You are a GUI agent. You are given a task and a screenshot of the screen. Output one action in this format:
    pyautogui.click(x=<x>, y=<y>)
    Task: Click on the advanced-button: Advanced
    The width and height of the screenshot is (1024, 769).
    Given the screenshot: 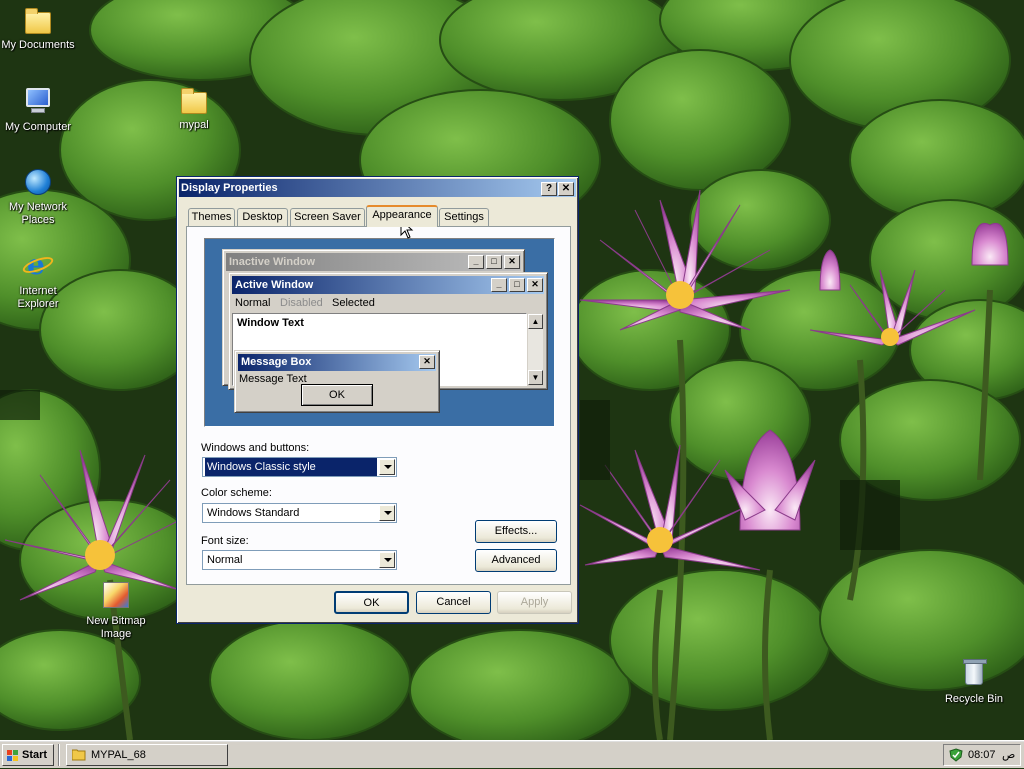 What is the action you would take?
    pyautogui.click(x=516, y=560)
    